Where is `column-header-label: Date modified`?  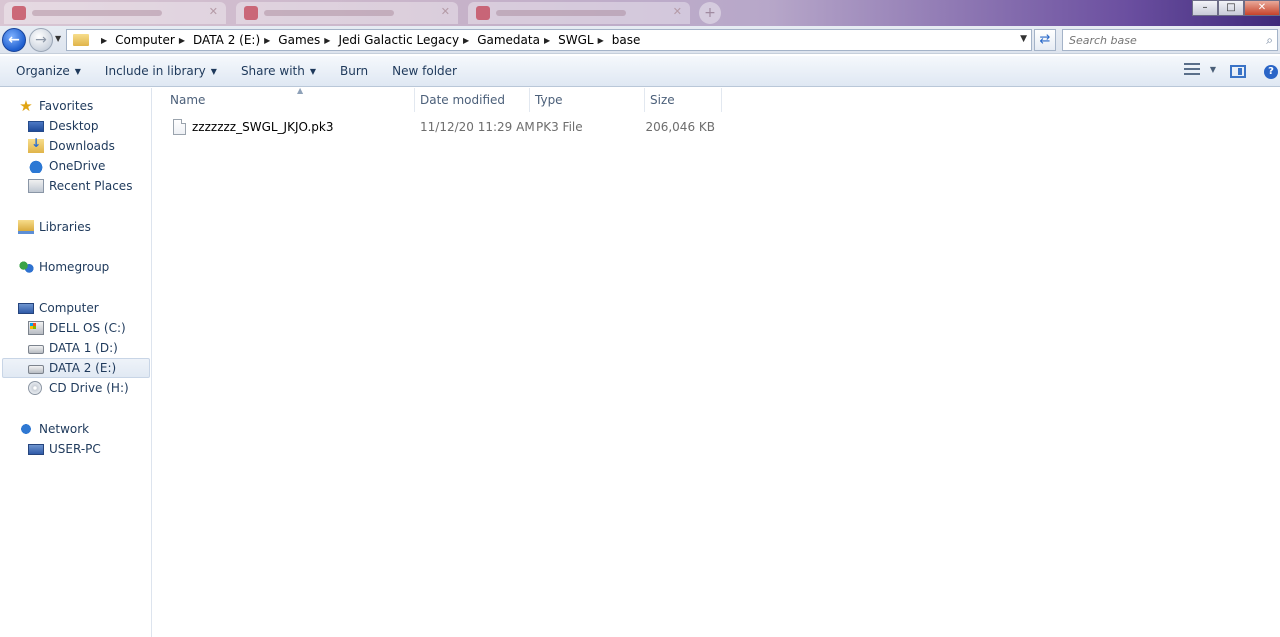
column-header-label: Date modified is located at coordinates (463, 100).